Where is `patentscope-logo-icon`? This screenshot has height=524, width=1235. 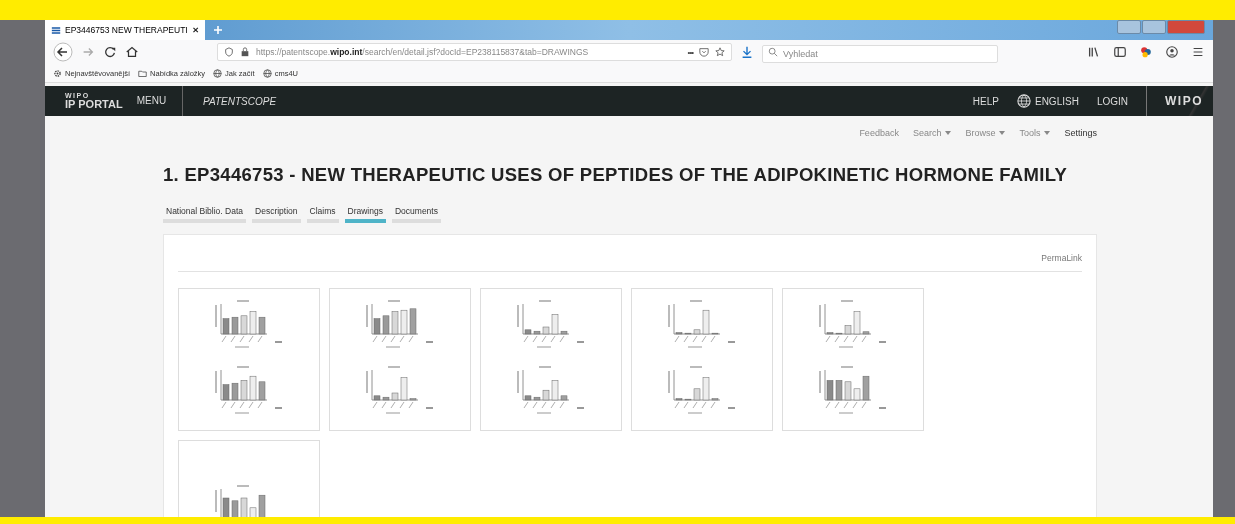 patentscope-logo-icon is located at coordinates (56, 30).